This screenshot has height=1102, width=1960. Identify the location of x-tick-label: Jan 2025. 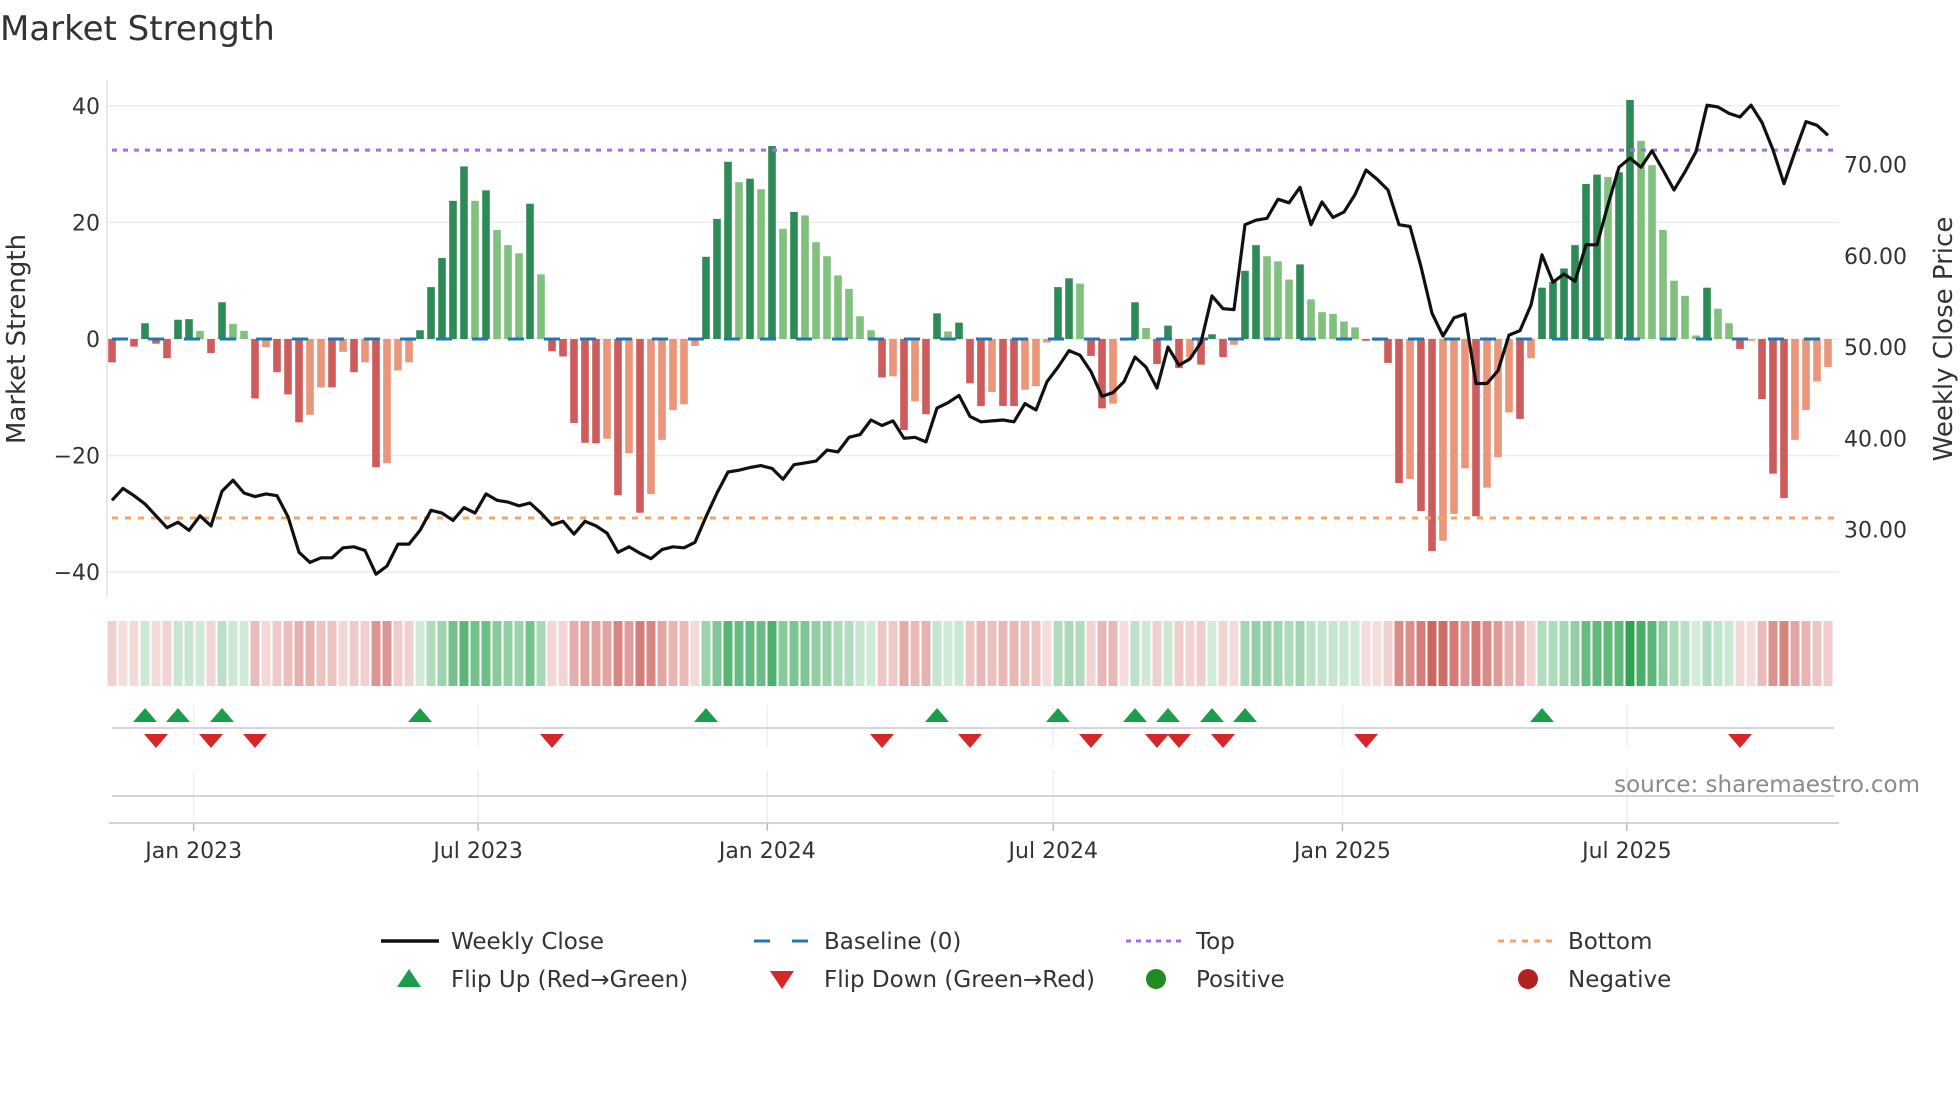
(1341, 851).